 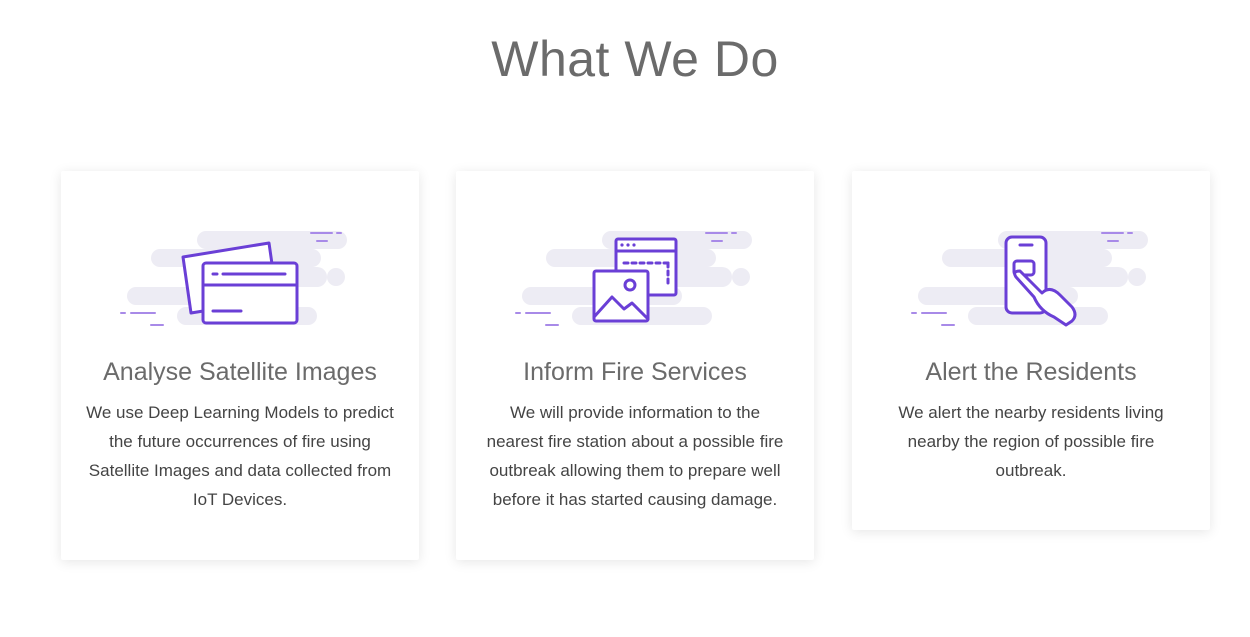 I want to click on image-window-icon, so click(x=633, y=278).